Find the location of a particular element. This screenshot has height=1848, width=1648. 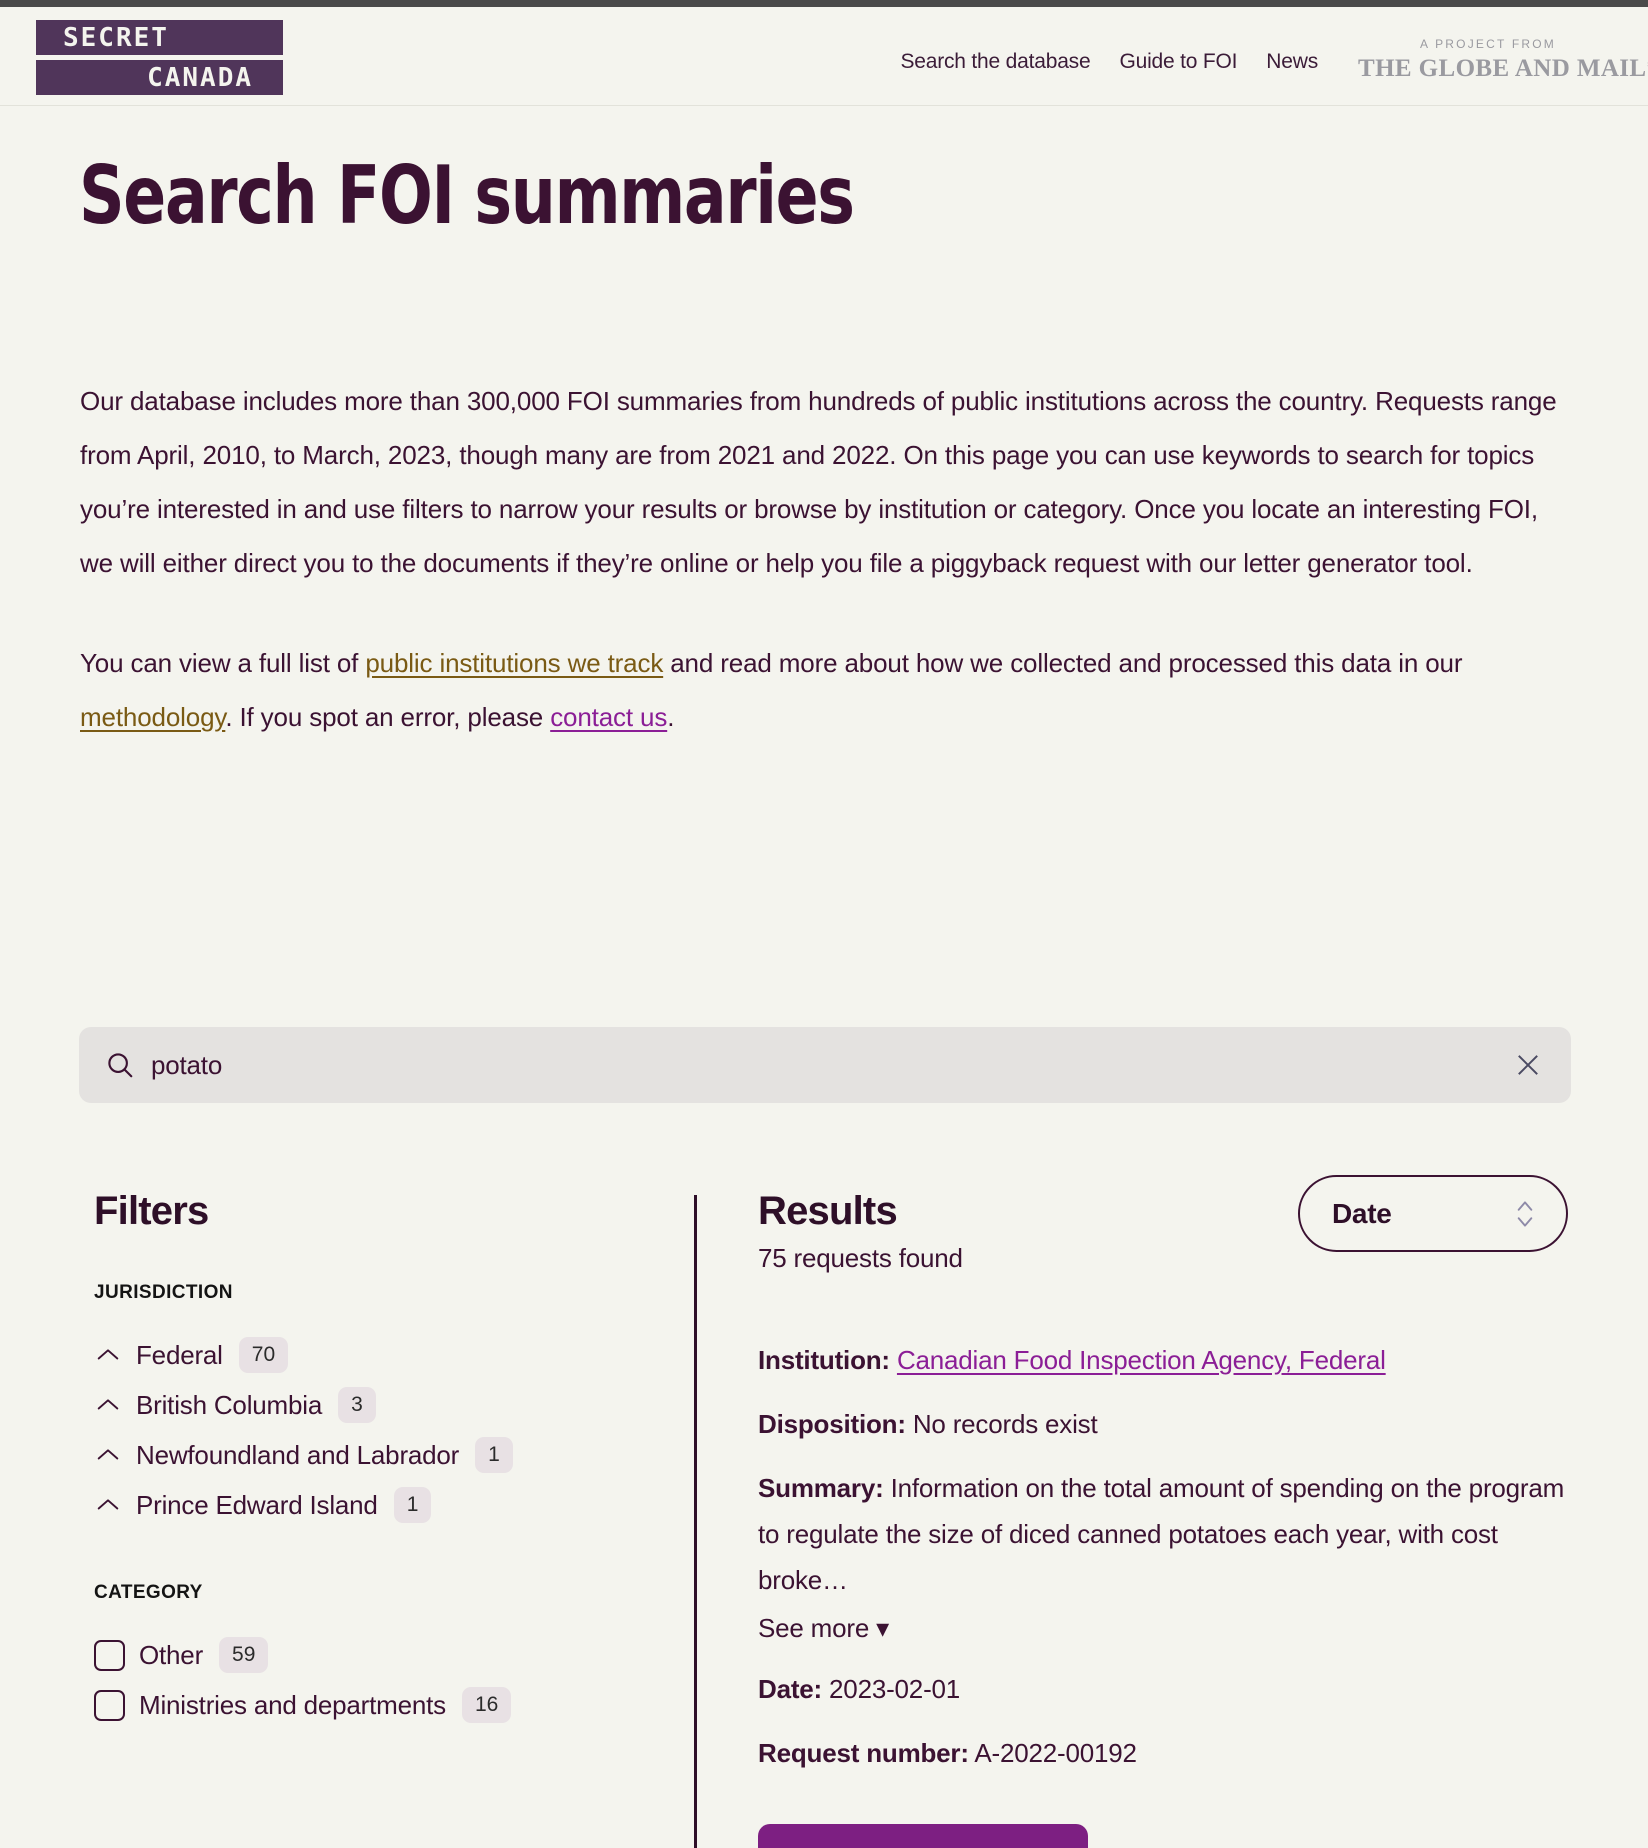

logo-row-bottom: CANADA is located at coordinates (159, 77).